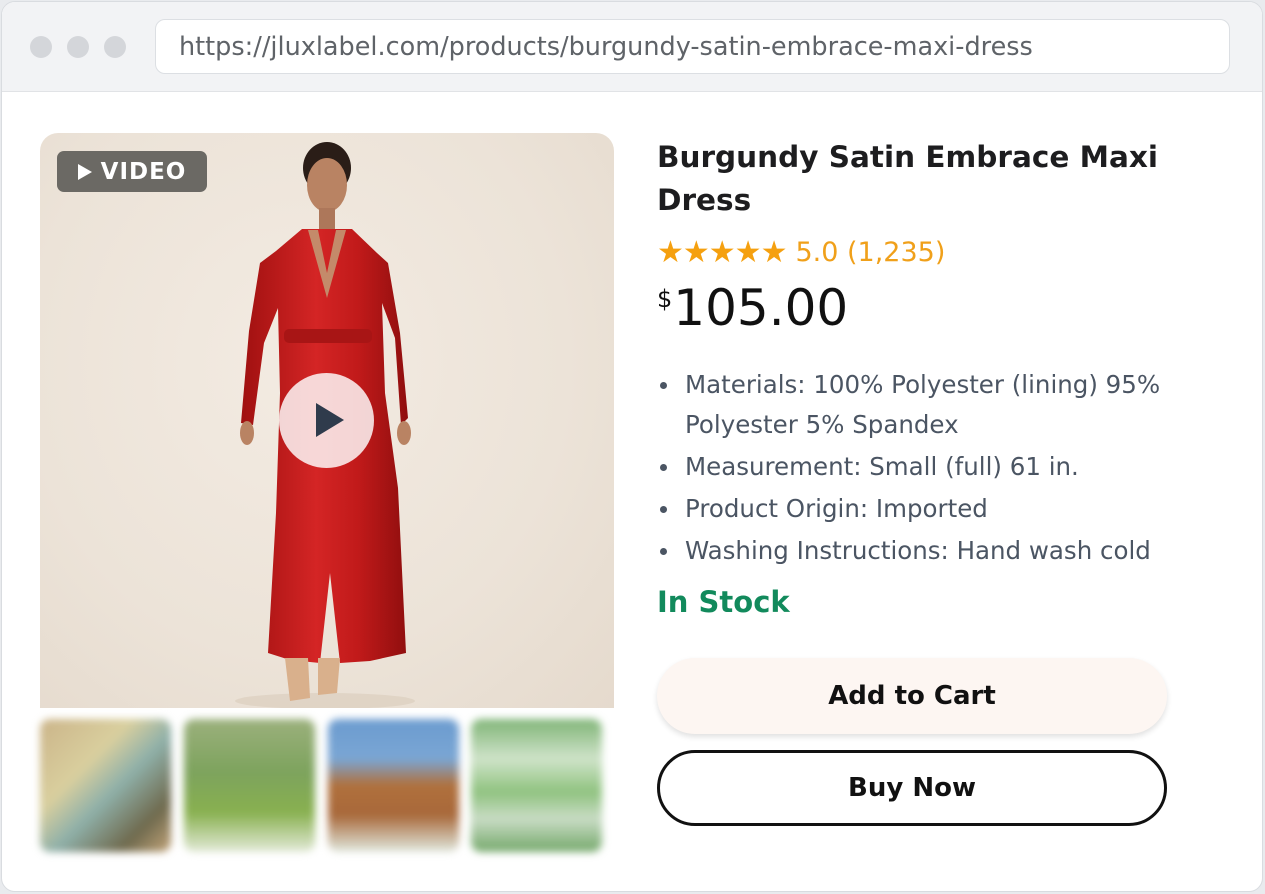 The image size is (1265, 894). I want to click on window-close-dot, so click(41, 47).